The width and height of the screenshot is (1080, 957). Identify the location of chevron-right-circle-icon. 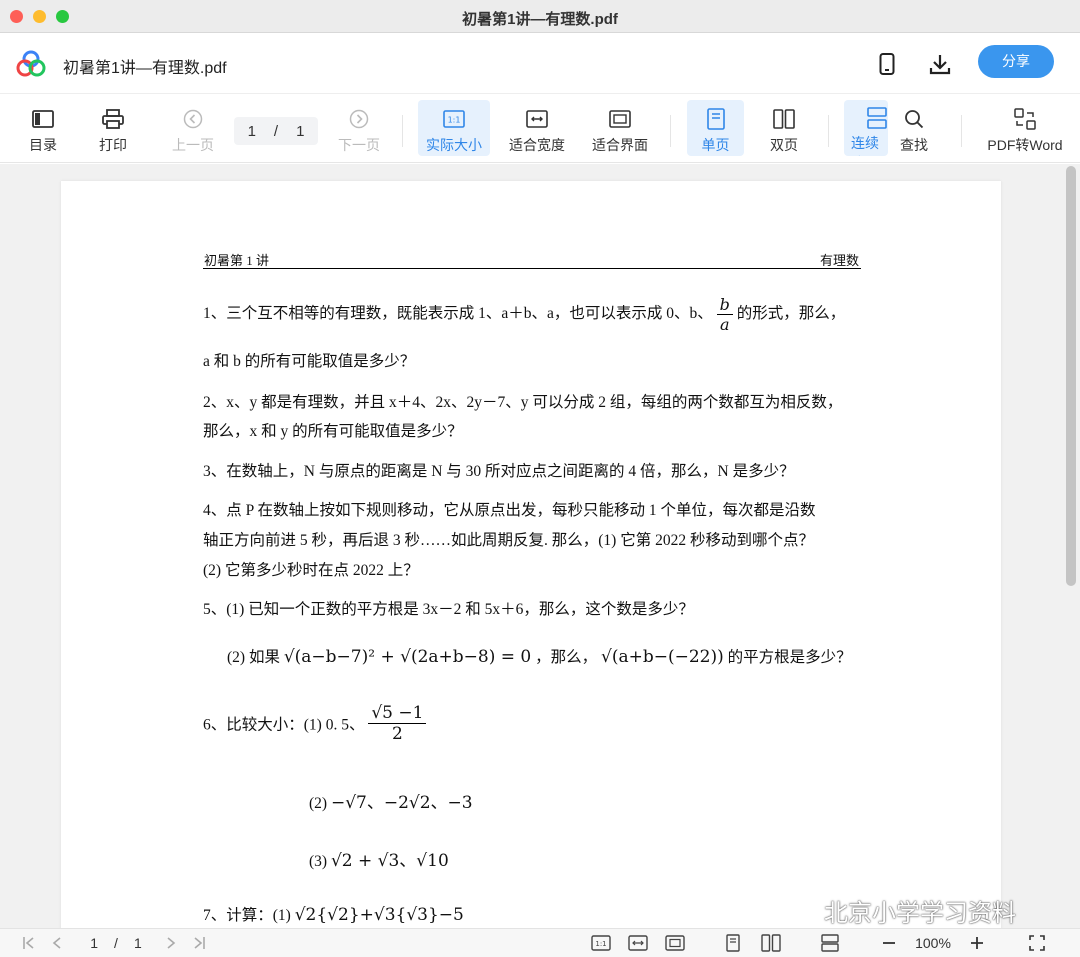
(359, 119).